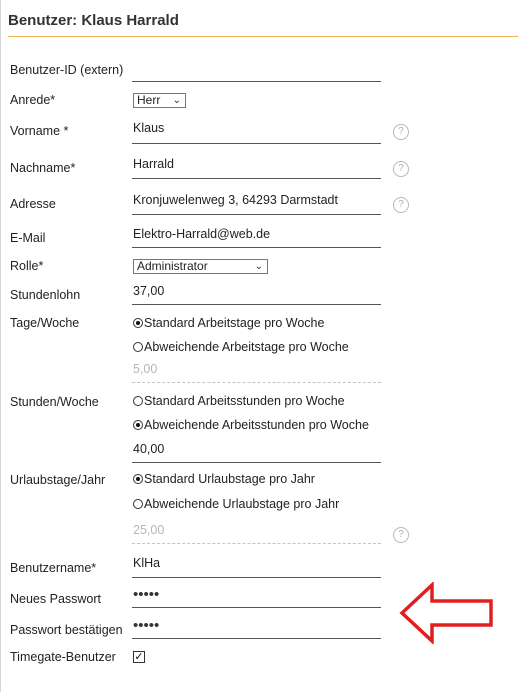  I want to click on timegate-benutzer-label: Timegate-Benutzer, so click(63, 657).